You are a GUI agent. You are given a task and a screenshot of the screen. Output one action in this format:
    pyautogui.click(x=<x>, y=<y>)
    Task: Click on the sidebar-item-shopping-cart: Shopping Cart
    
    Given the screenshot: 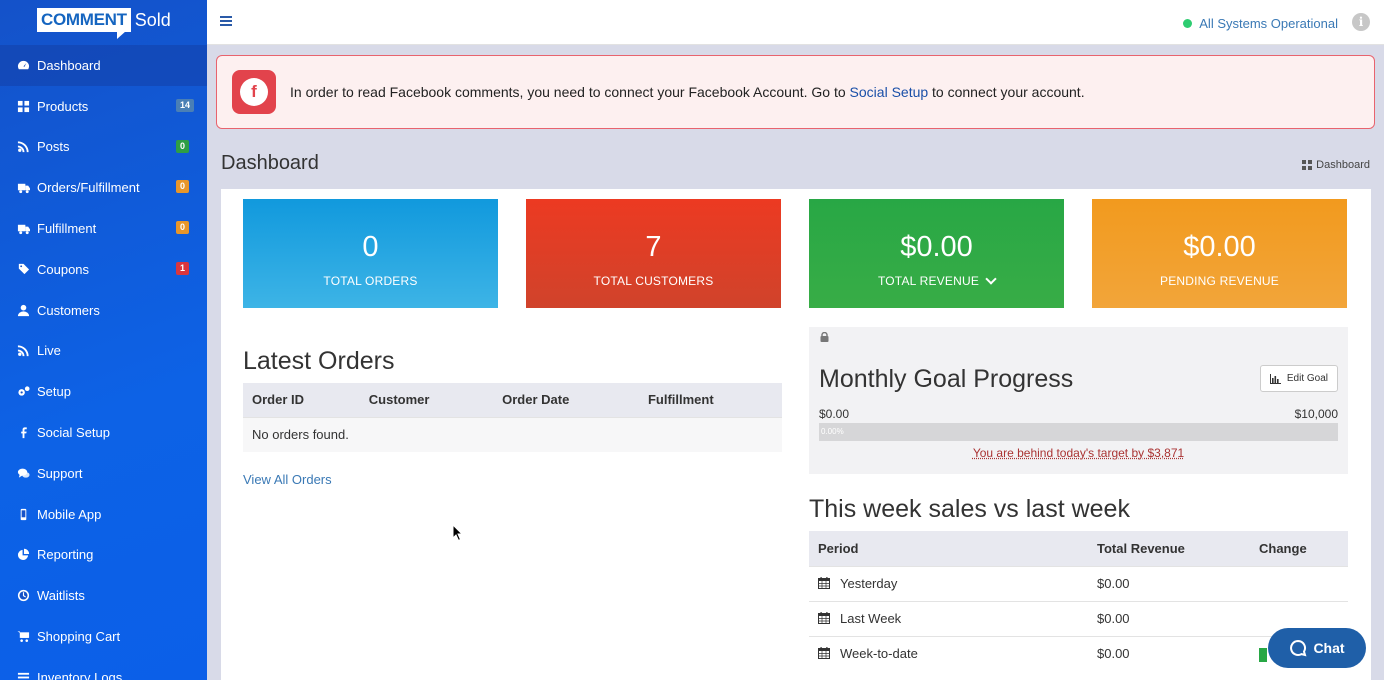 What is the action you would take?
    pyautogui.click(x=103, y=636)
    